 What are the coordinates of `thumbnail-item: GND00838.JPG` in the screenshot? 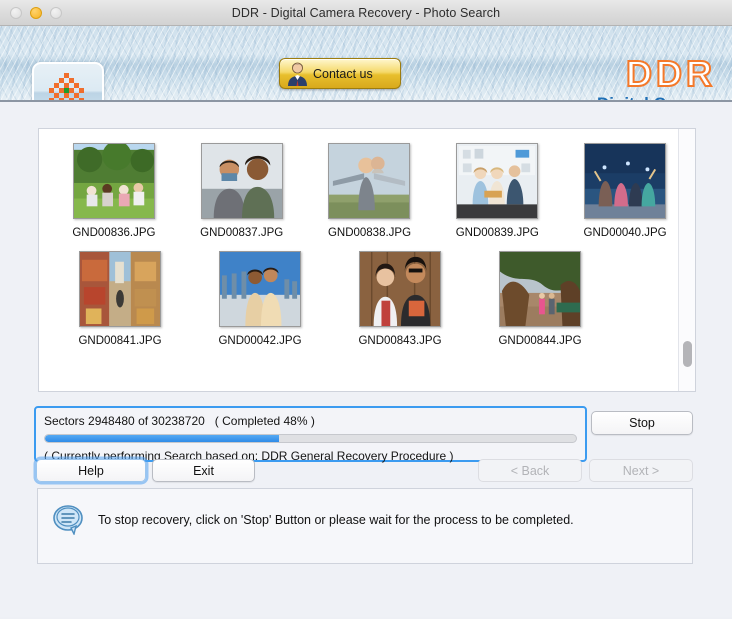 It's located at (370, 191).